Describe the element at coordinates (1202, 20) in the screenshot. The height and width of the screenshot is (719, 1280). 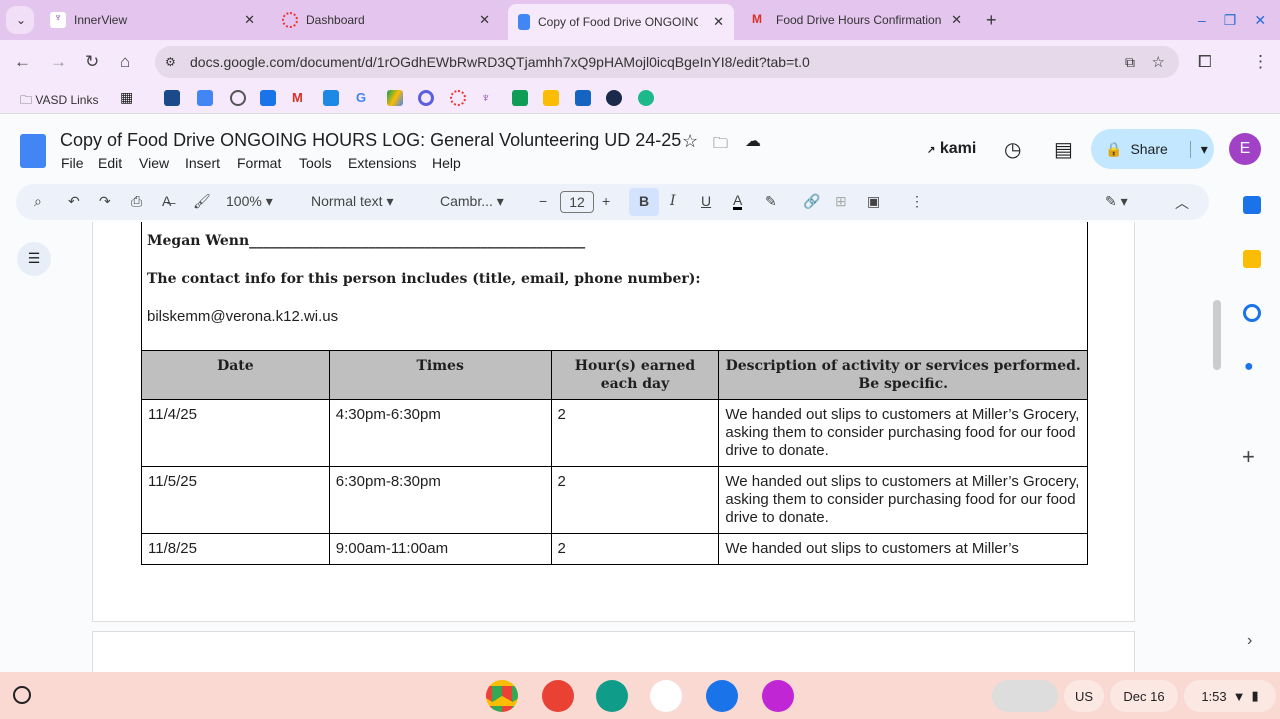
I see `minimize-icon: –` at that location.